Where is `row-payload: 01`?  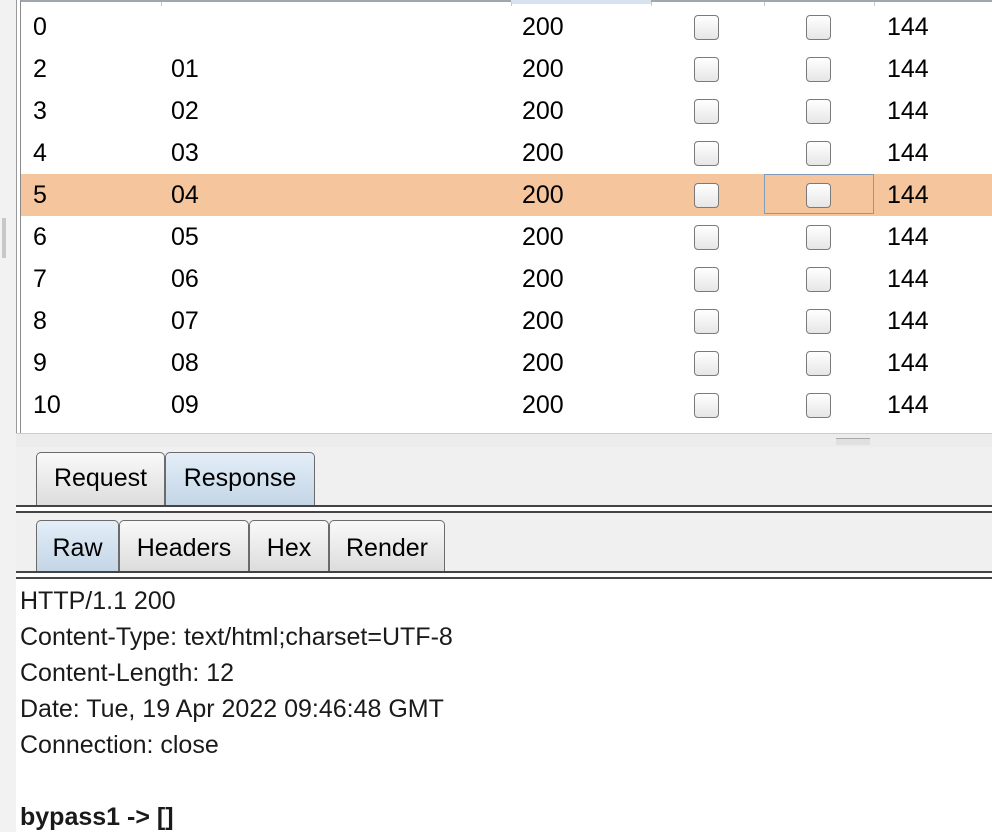 row-payload: 01 is located at coordinates (185, 69).